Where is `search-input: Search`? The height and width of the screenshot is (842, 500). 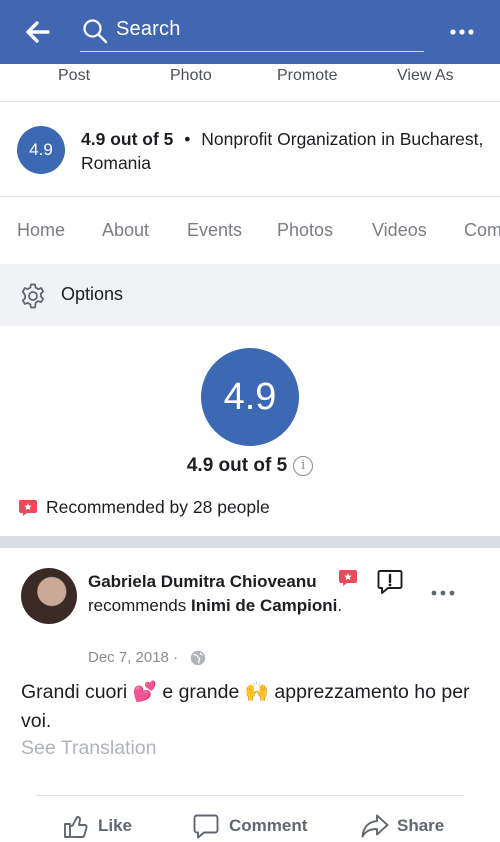 search-input: Search is located at coordinates (252, 31).